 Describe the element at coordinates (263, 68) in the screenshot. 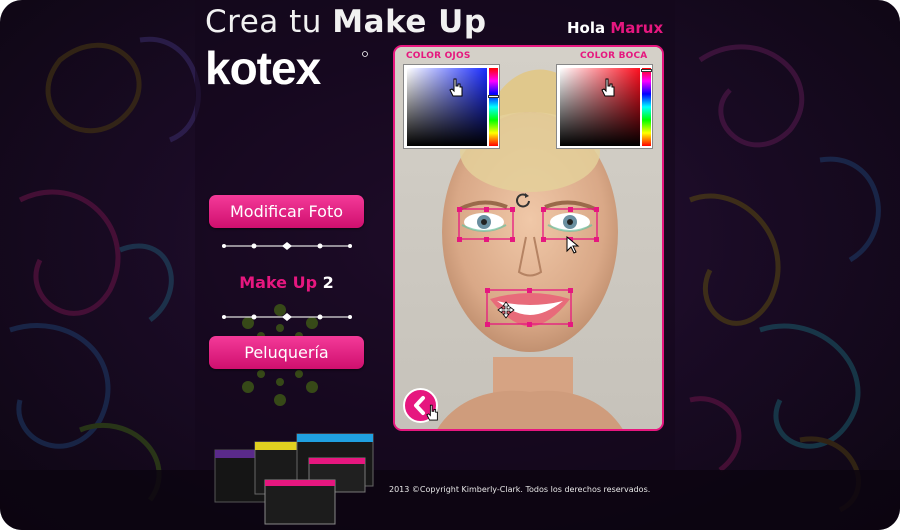

I see `logo-text: kotex` at that location.